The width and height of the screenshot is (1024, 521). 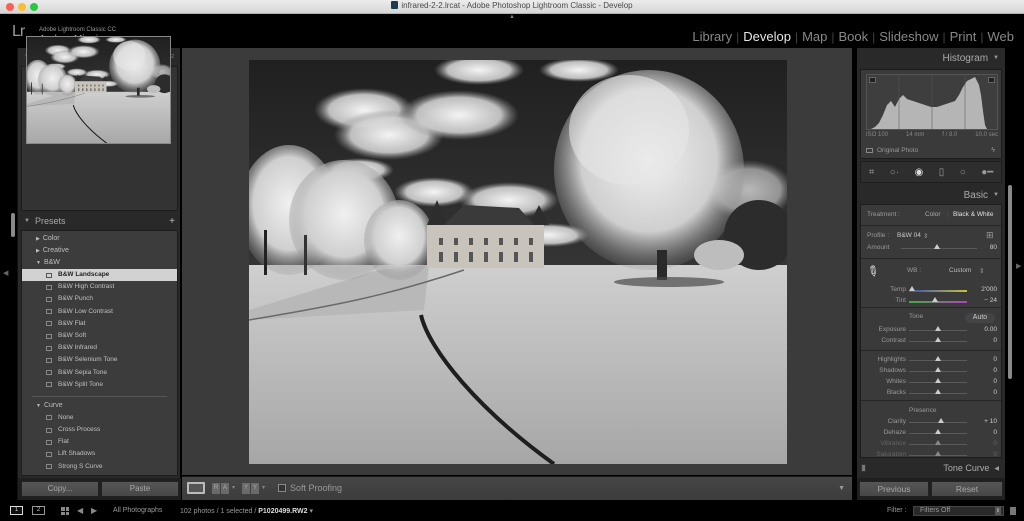 I want to click on saturation-slider-thumb, so click(x=938, y=453).